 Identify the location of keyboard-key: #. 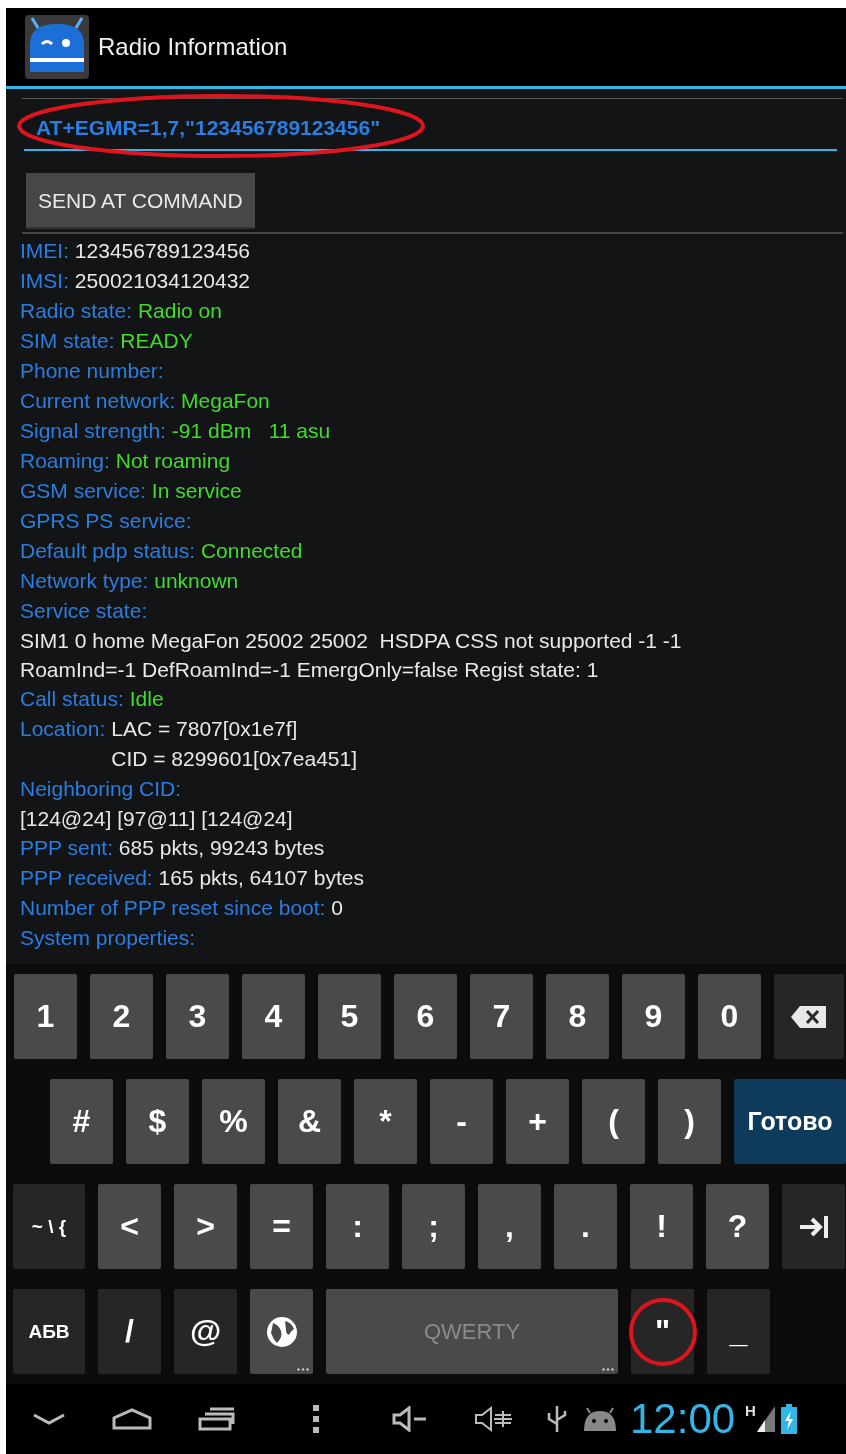
(81, 1121).